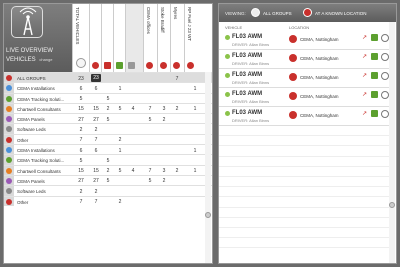 This screenshot has width=400, height=267. Describe the element at coordinates (177, 109) in the screenshot. I see `group-count: 2` at that location.